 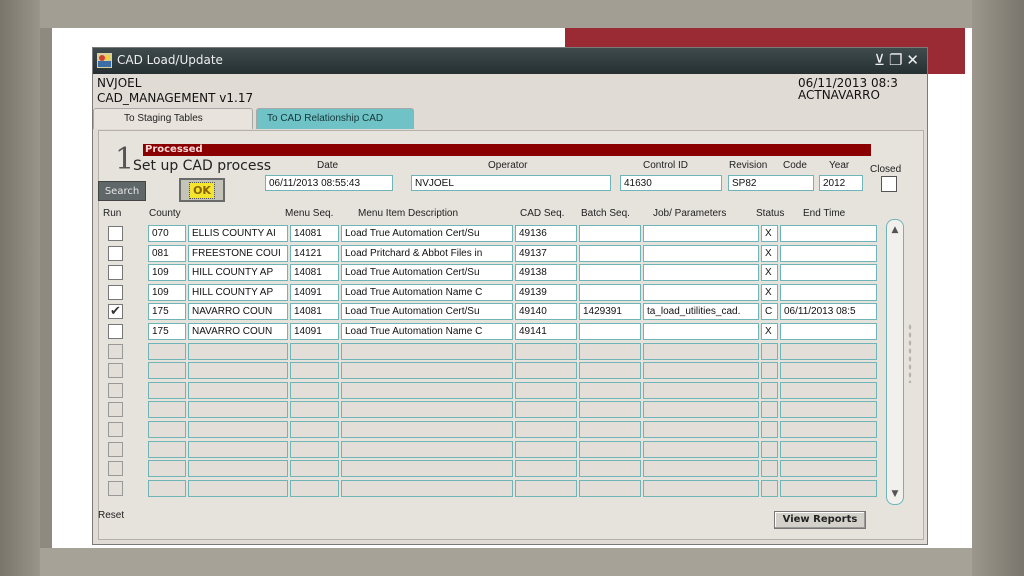 What do you see at coordinates (546, 331) in the screenshot?
I see `cad-seq-cell: 49141` at bounding box center [546, 331].